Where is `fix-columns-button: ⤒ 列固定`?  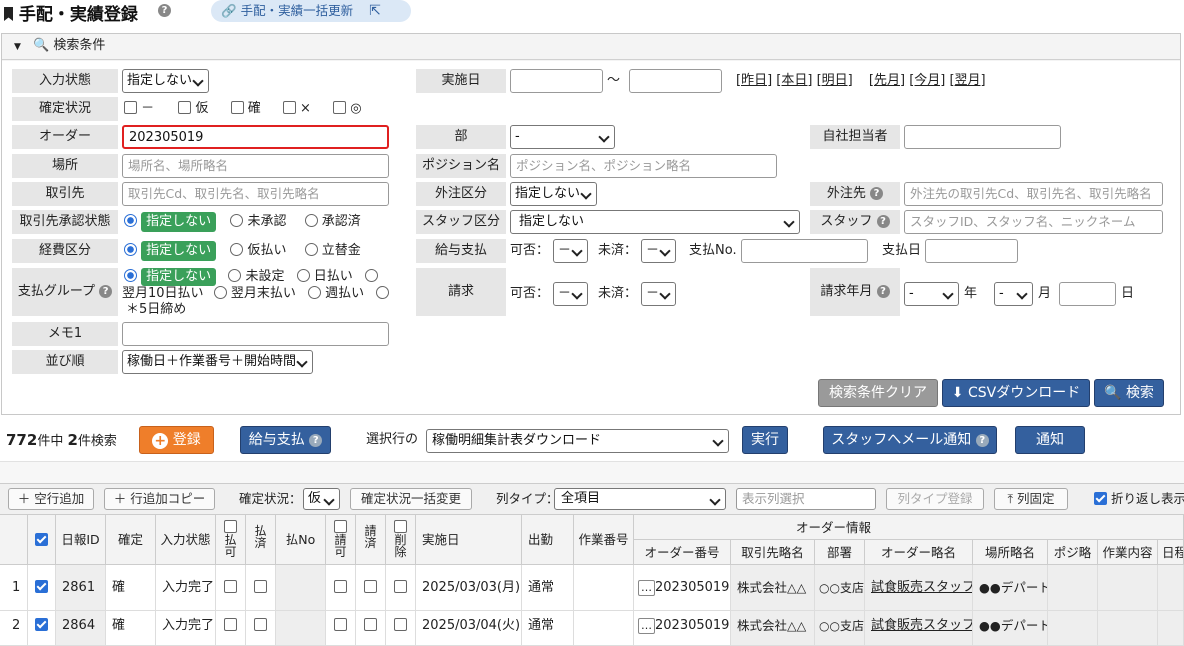 fix-columns-button: ⤒ 列固定 is located at coordinates (1031, 499).